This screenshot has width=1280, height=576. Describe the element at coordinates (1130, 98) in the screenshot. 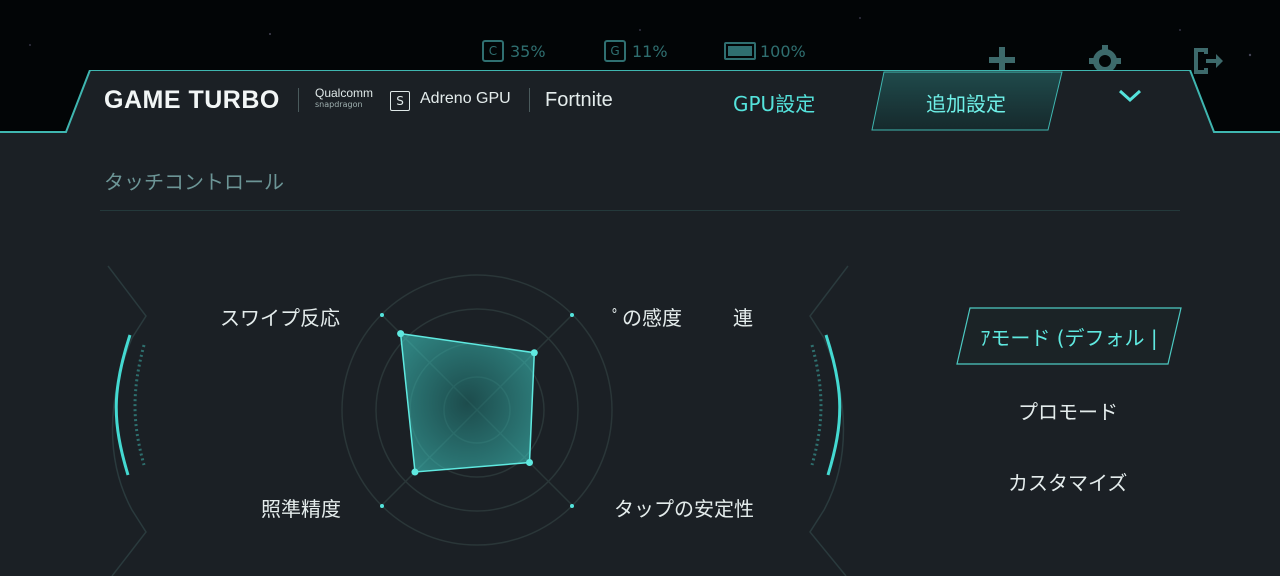

I see `chevron-down-icon` at that location.